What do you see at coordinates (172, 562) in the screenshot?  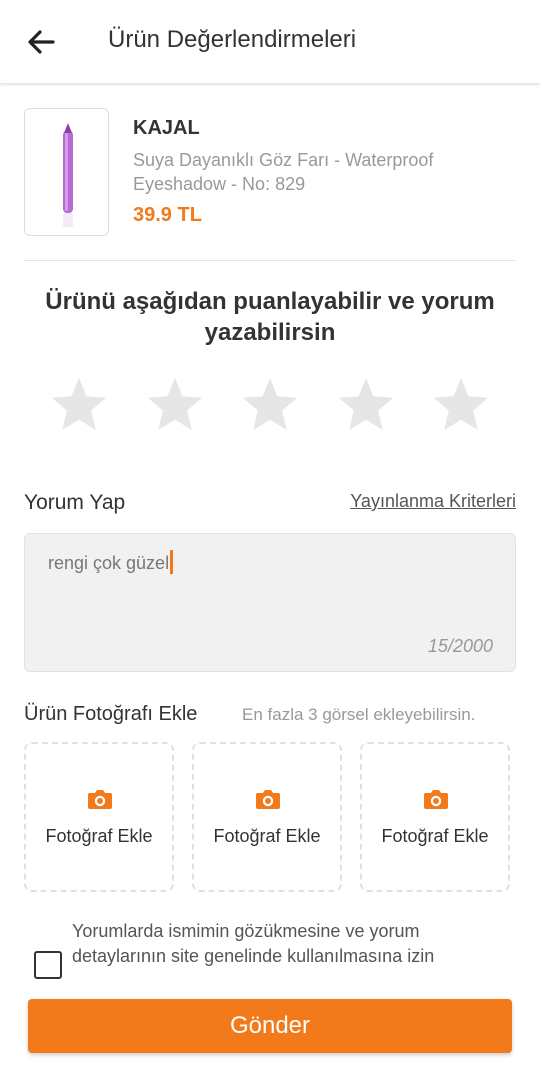 I see `text-caret` at bounding box center [172, 562].